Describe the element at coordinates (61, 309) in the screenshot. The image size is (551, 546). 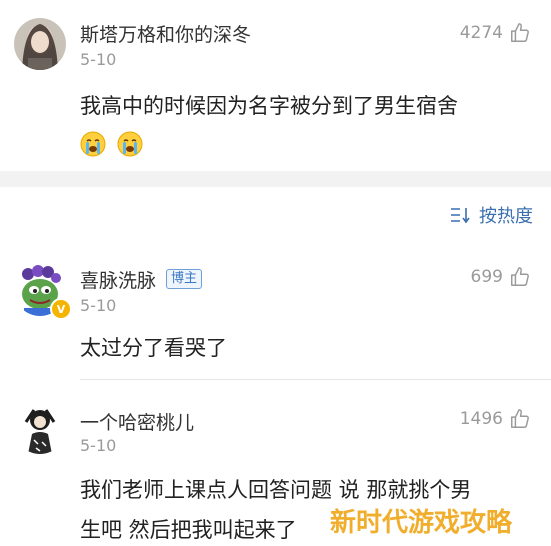
I see `verified-badge-icon: V` at that location.